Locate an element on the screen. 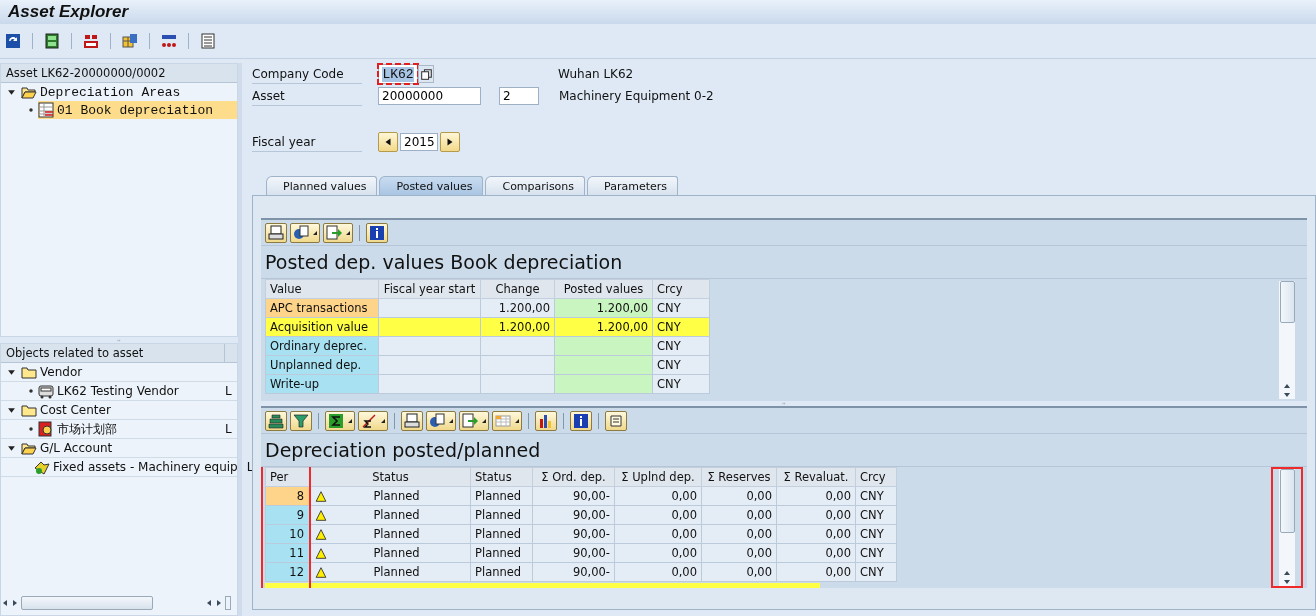 The height and width of the screenshot is (616, 1316). fiscal-year-field: 2015 is located at coordinates (419, 142).